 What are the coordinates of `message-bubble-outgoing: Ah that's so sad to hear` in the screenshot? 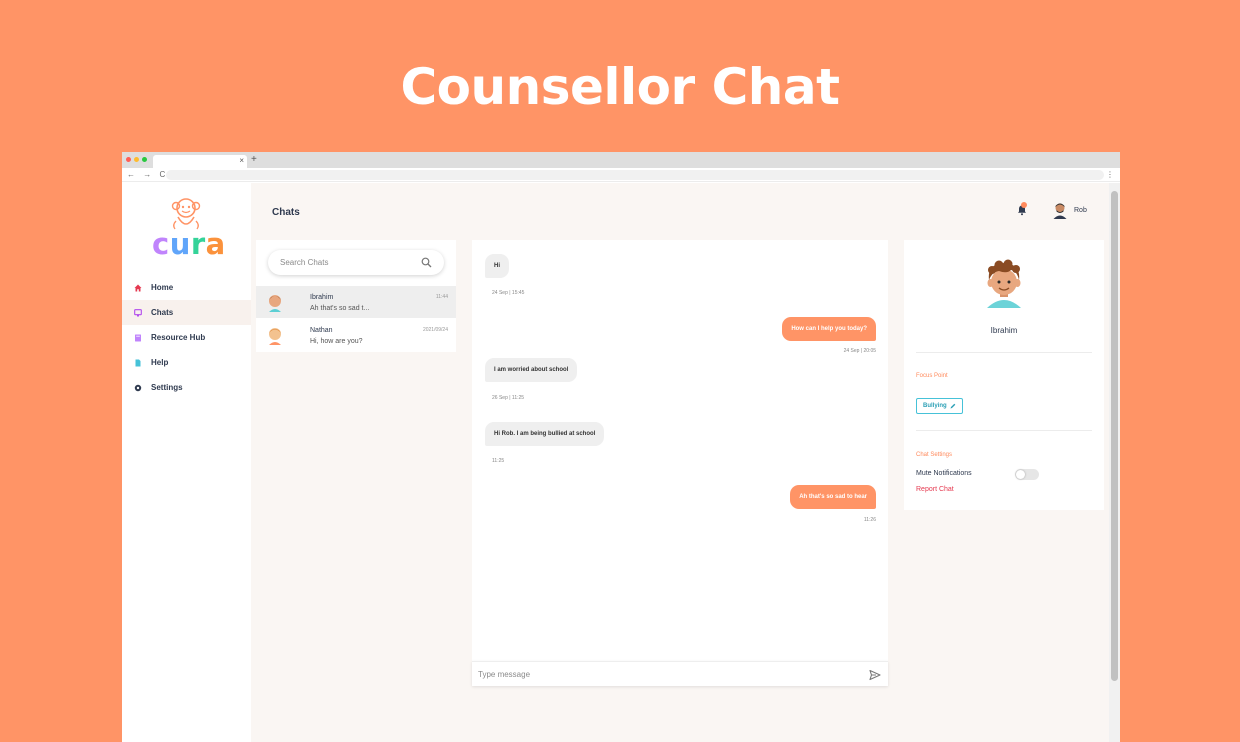 It's located at (833, 497).